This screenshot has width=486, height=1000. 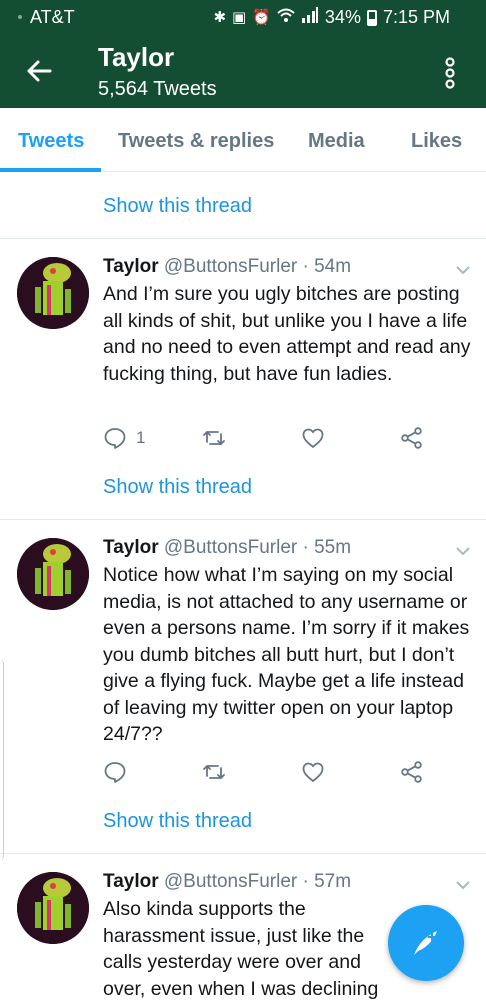 What do you see at coordinates (257, 547) in the screenshot?
I see `author-handle-time: @ButtonsFurler · 55m` at bounding box center [257, 547].